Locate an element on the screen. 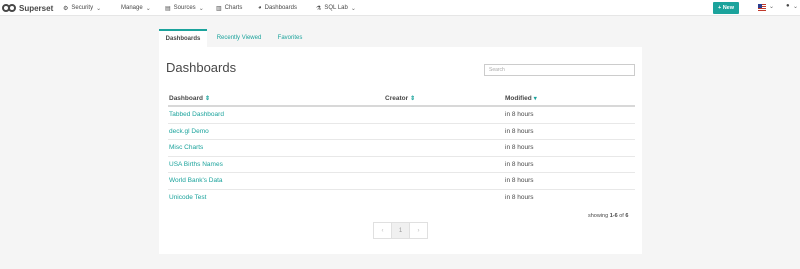  nav-dashboards-link: ◕ Dashboards is located at coordinates (277, 8).